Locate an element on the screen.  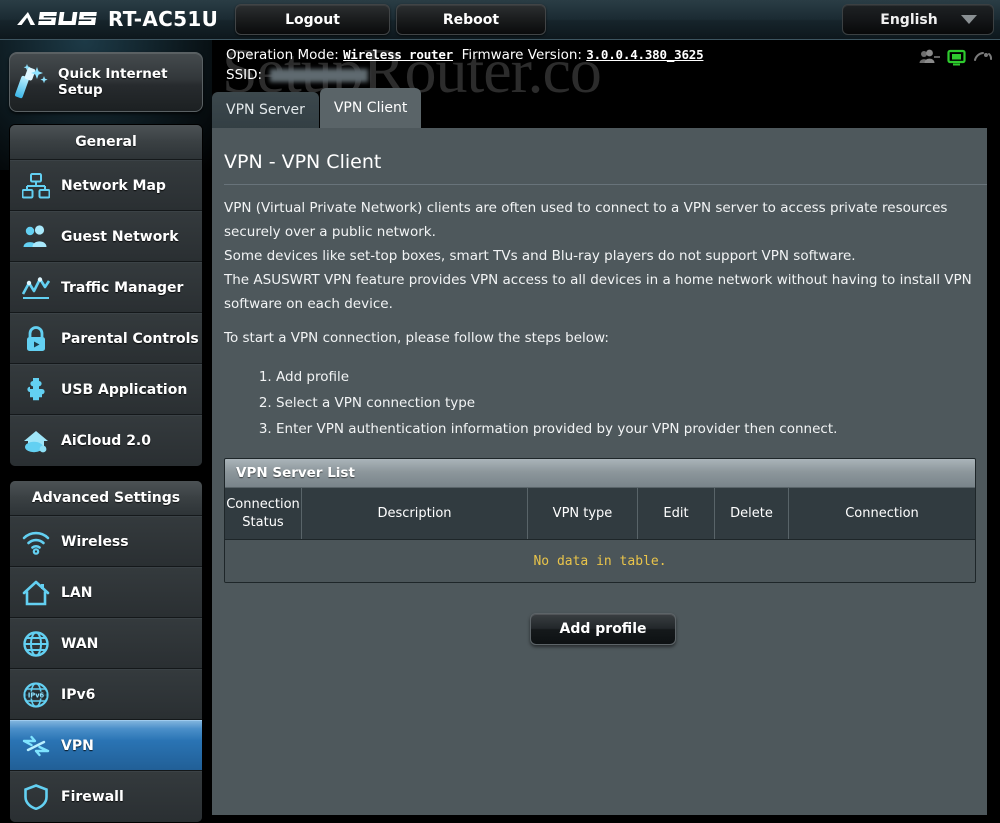
sidebar-group-general-title: General is located at coordinates (106, 142).